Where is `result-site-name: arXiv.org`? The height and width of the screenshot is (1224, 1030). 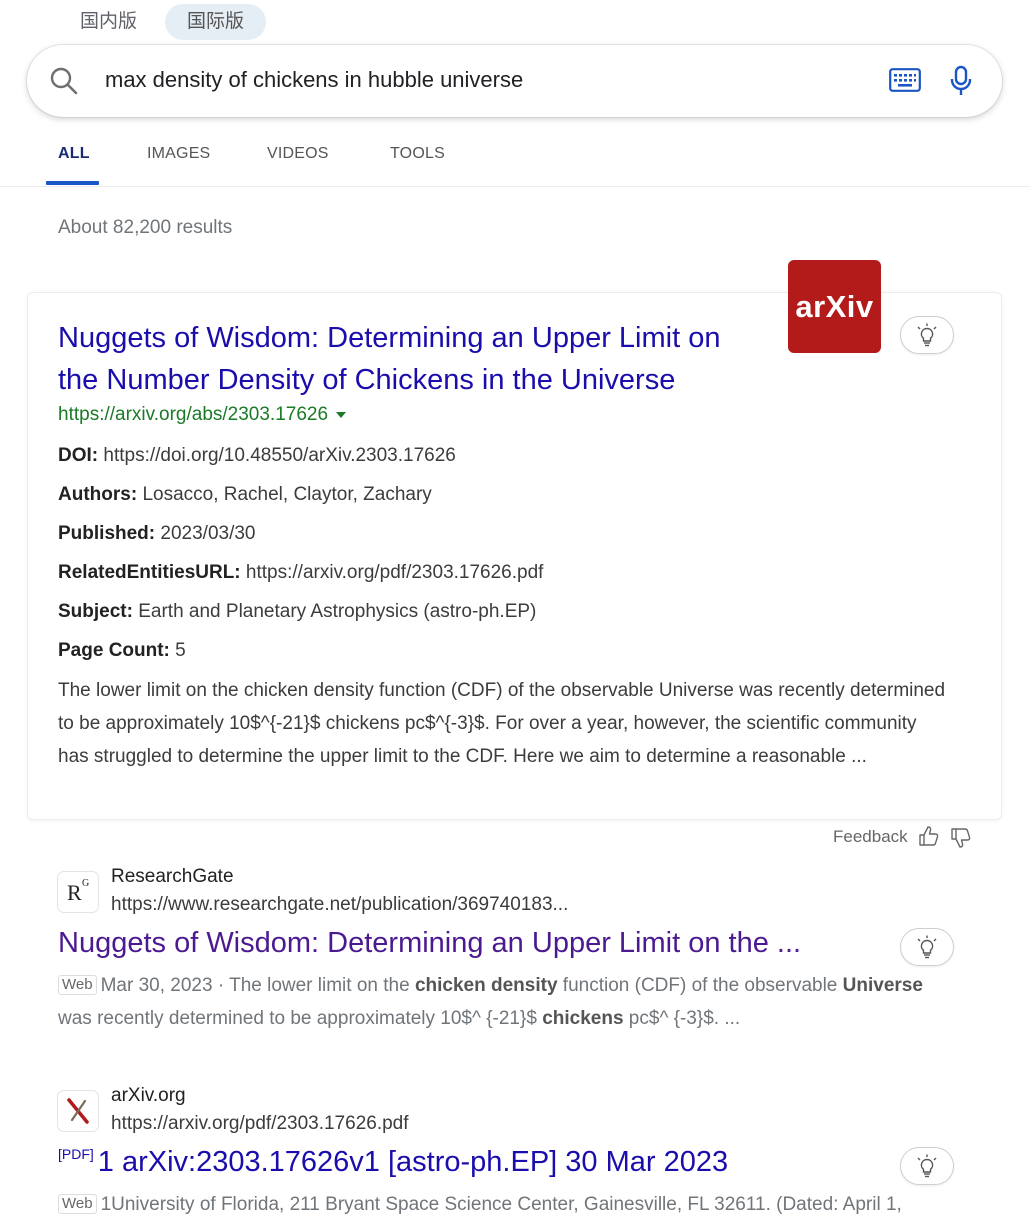
result-site-name: arXiv.org is located at coordinates (148, 1095).